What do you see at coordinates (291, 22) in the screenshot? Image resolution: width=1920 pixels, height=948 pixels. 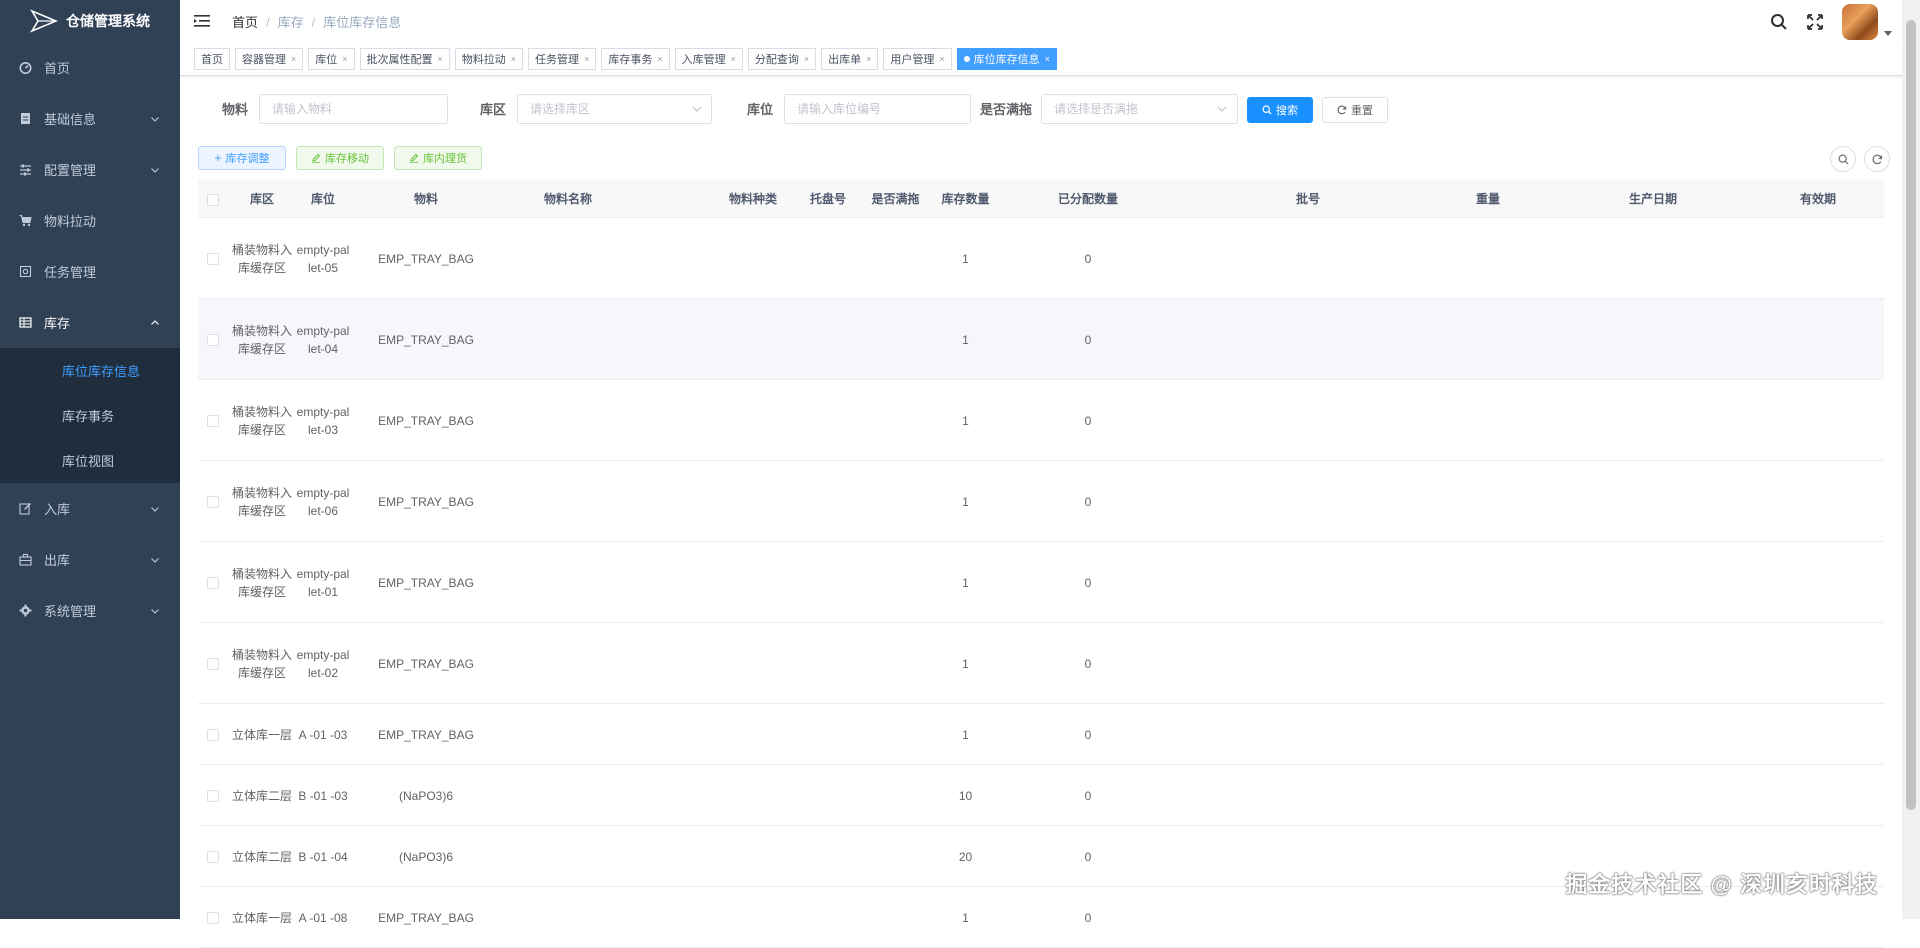 I see `breadcrumb-level1: 库存` at bounding box center [291, 22].